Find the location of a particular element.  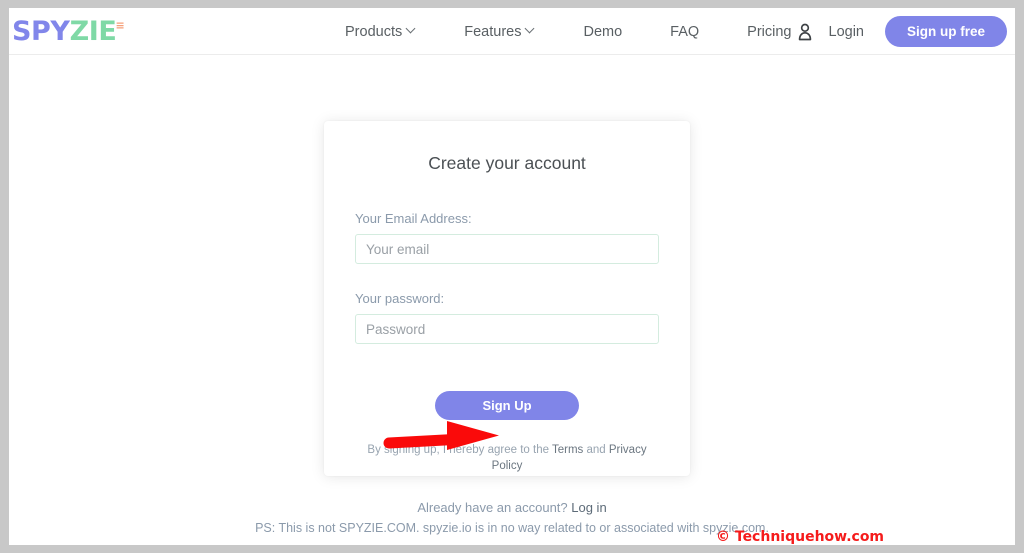

nav-item-demo: Demo is located at coordinates (602, 32).